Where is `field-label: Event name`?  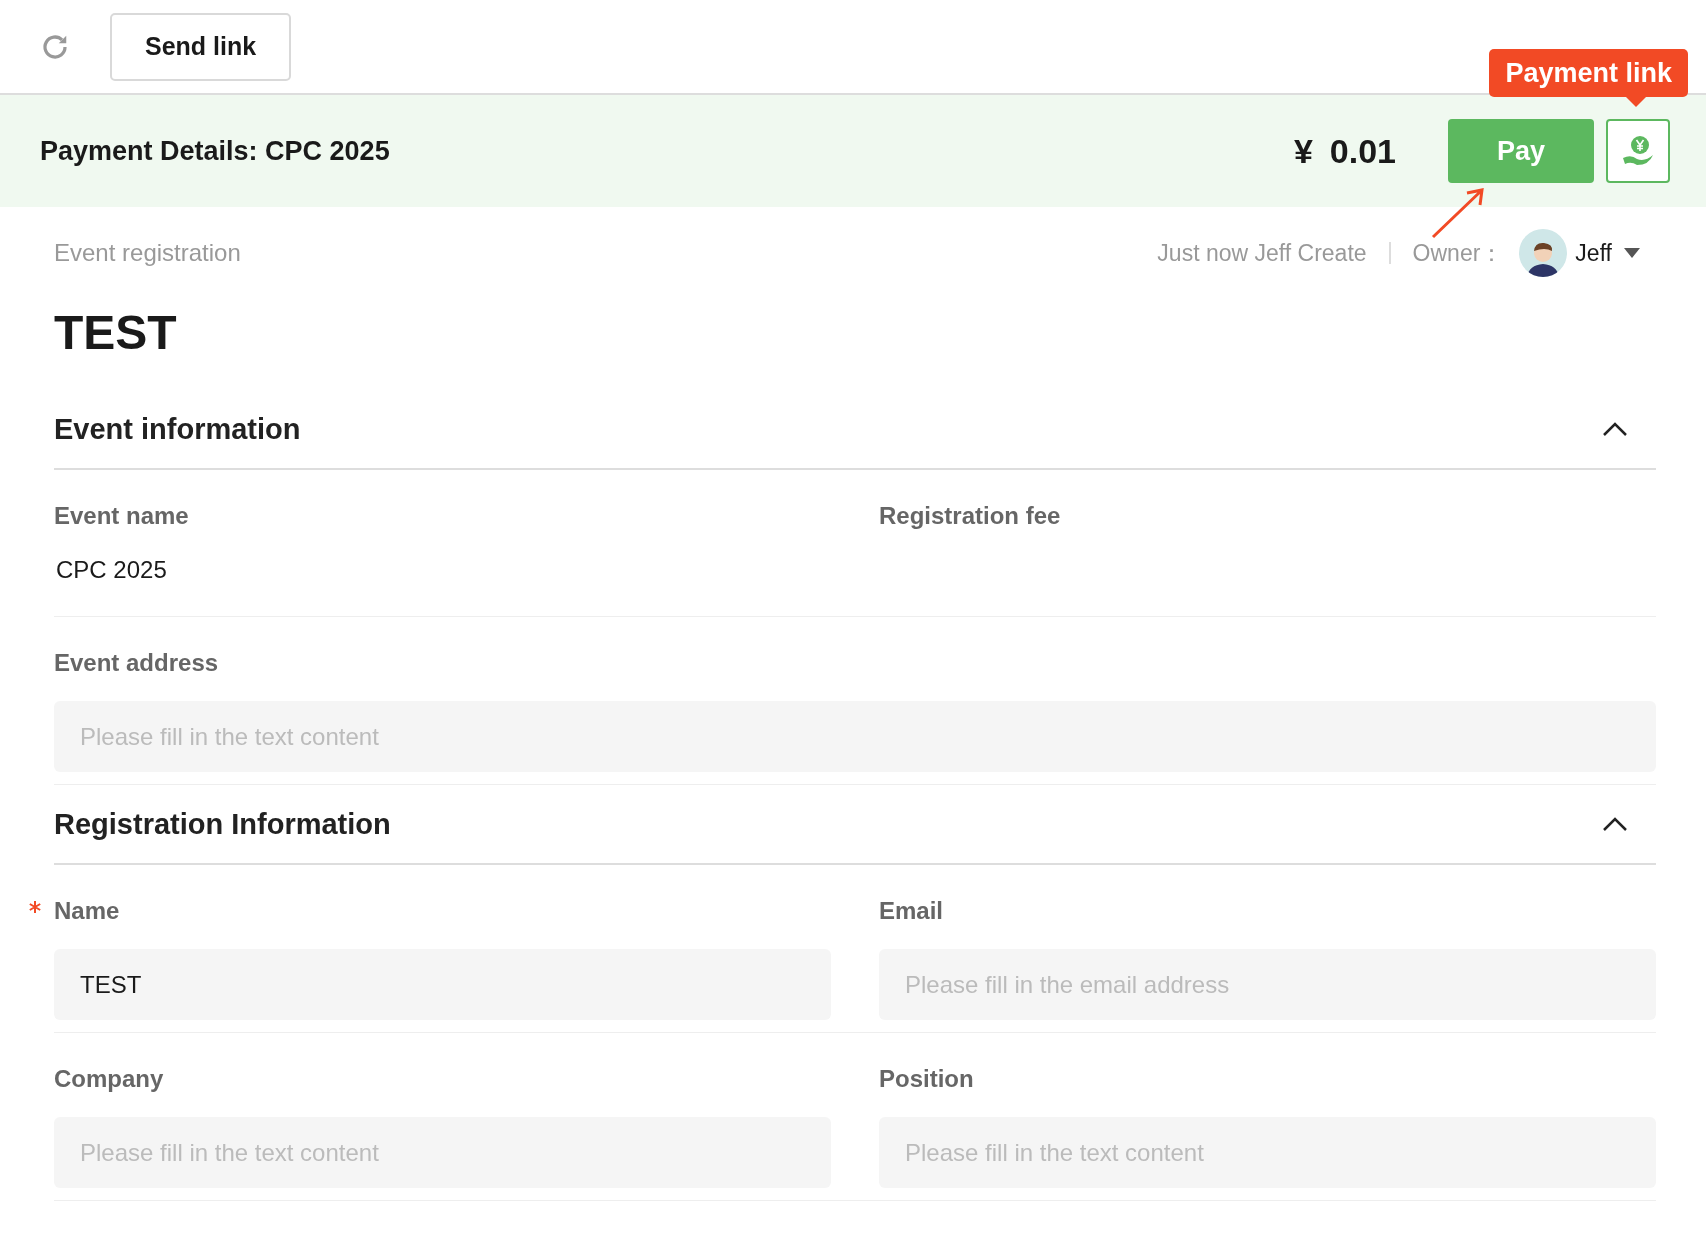 field-label: Event name is located at coordinates (122, 516).